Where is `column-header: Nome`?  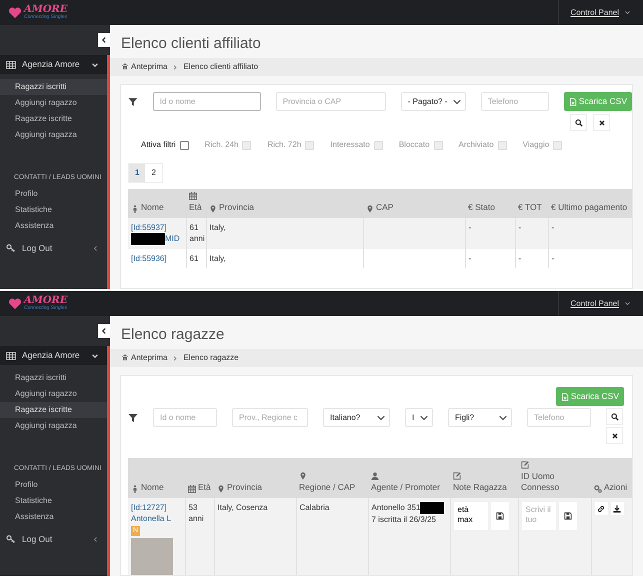 column-header: Nome is located at coordinates (152, 487).